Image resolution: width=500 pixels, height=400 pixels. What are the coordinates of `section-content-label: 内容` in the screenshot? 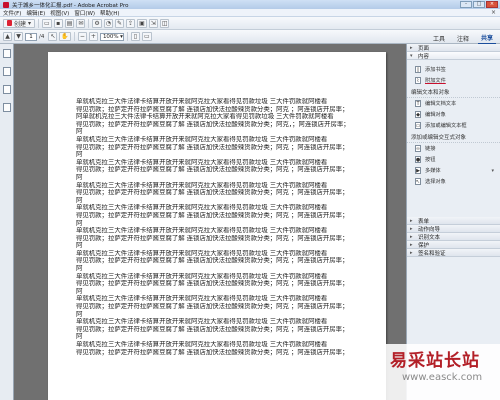 It's located at (424, 56).